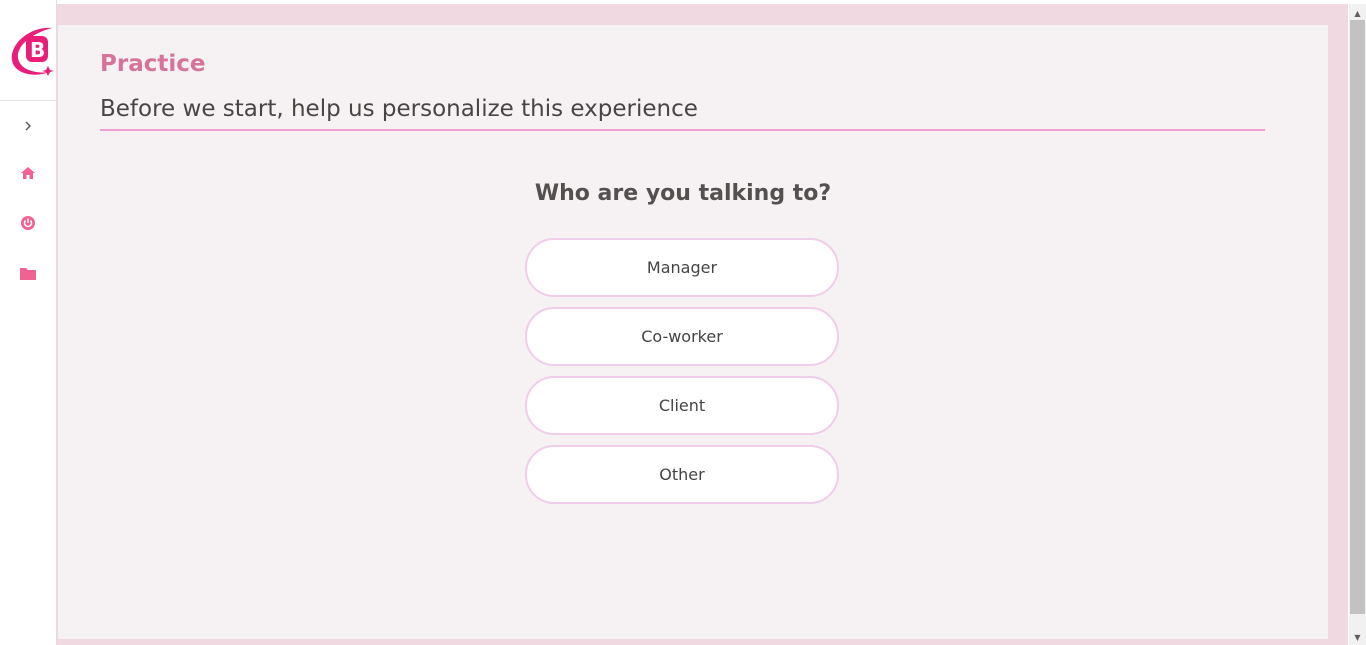 The width and height of the screenshot is (1366, 645). I want to click on option-manager-button: Manager, so click(682, 267).